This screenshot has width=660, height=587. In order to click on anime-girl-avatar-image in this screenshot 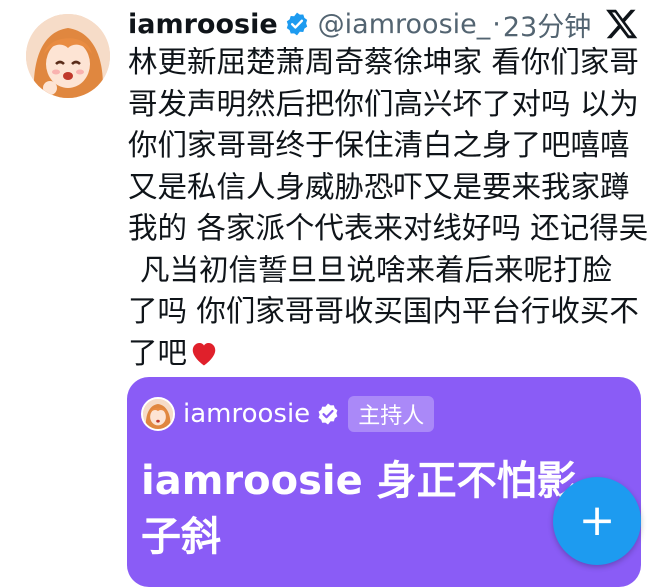, I will do `click(68, 56)`.